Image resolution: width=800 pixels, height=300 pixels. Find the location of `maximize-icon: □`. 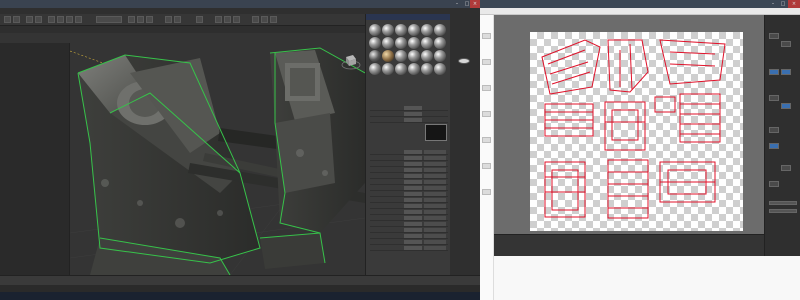

maximize-icon: □ is located at coordinates (783, 4).